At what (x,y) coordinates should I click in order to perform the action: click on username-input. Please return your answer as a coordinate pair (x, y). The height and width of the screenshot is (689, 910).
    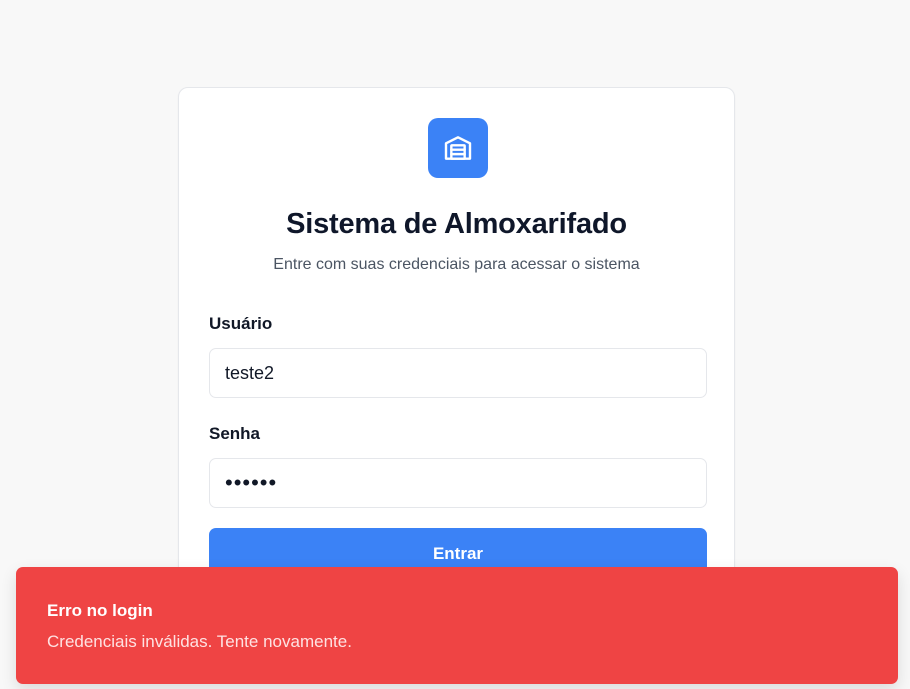
    Looking at the image, I should click on (458, 373).